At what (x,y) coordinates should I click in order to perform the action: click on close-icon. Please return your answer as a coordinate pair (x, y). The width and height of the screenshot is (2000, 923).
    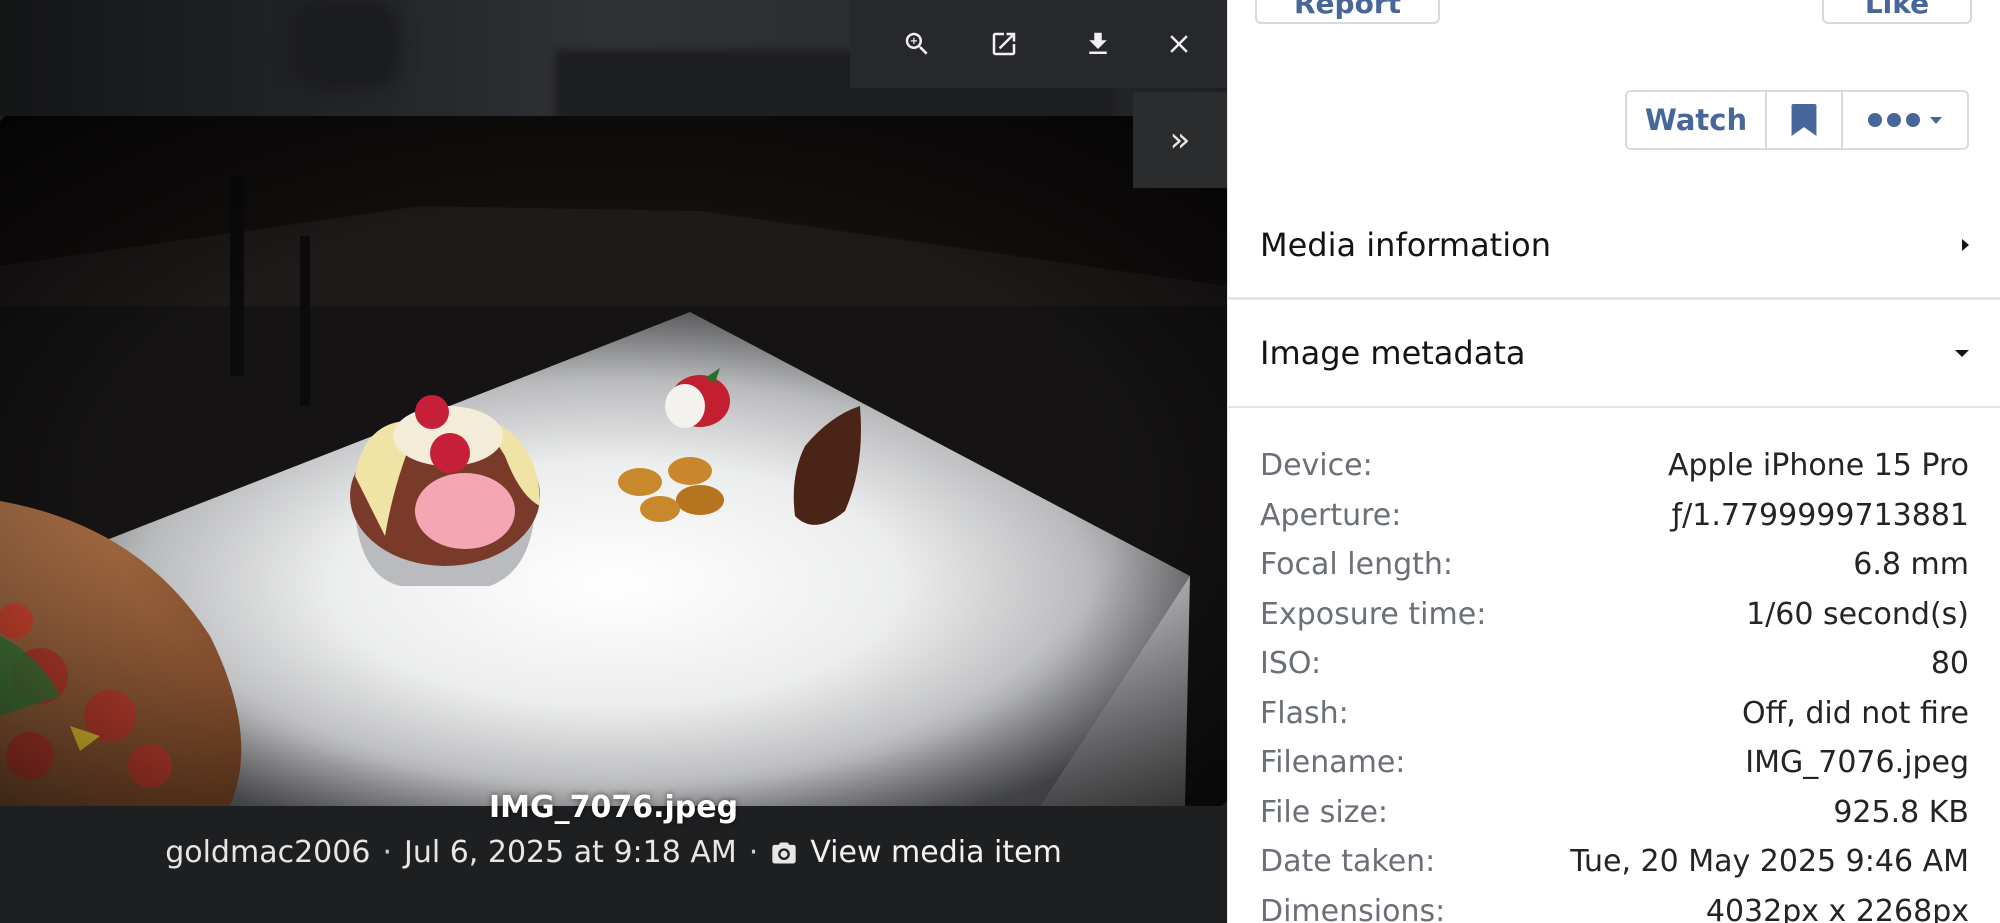
    Looking at the image, I should click on (1179, 44).